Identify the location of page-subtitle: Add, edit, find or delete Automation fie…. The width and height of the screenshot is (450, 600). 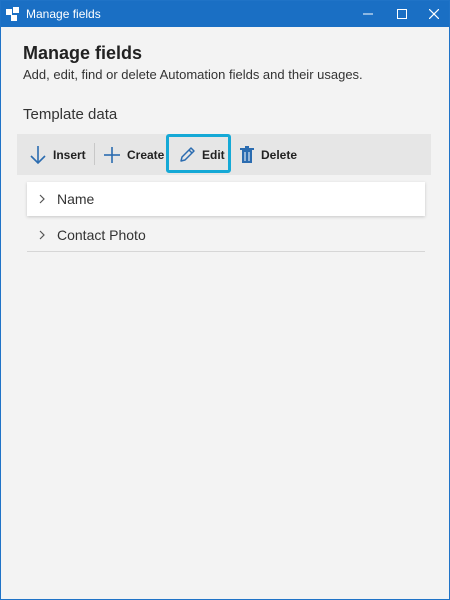
(193, 74).